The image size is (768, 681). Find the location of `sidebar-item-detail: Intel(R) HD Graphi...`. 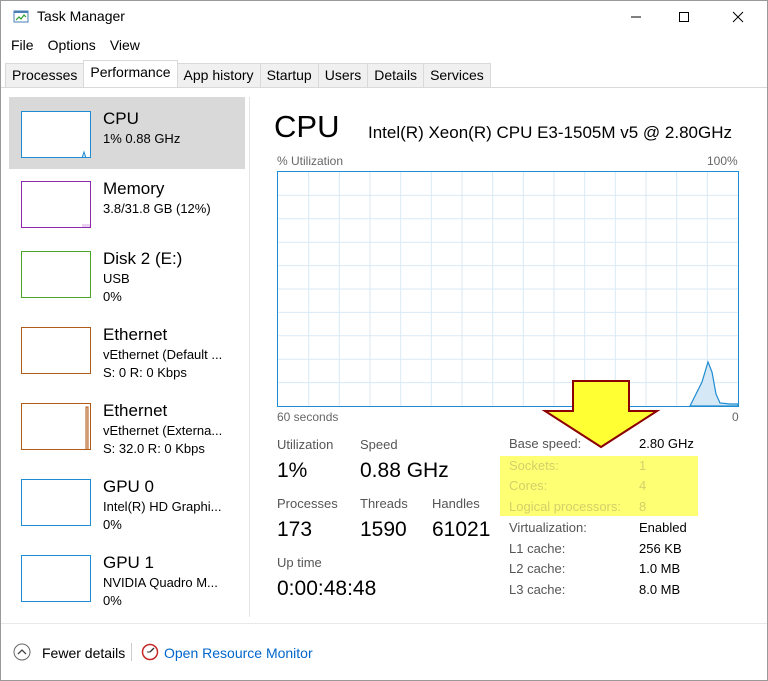

sidebar-item-detail: Intel(R) HD Graphi... is located at coordinates (162, 506).